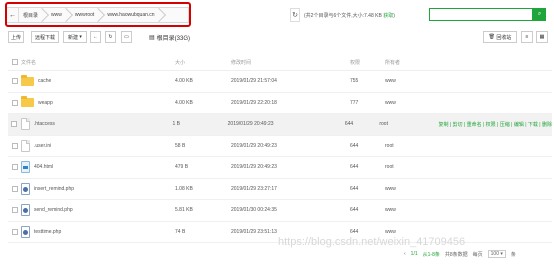  Describe the element at coordinates (481, 14) in the screenshot. I see `search-input` at that location.